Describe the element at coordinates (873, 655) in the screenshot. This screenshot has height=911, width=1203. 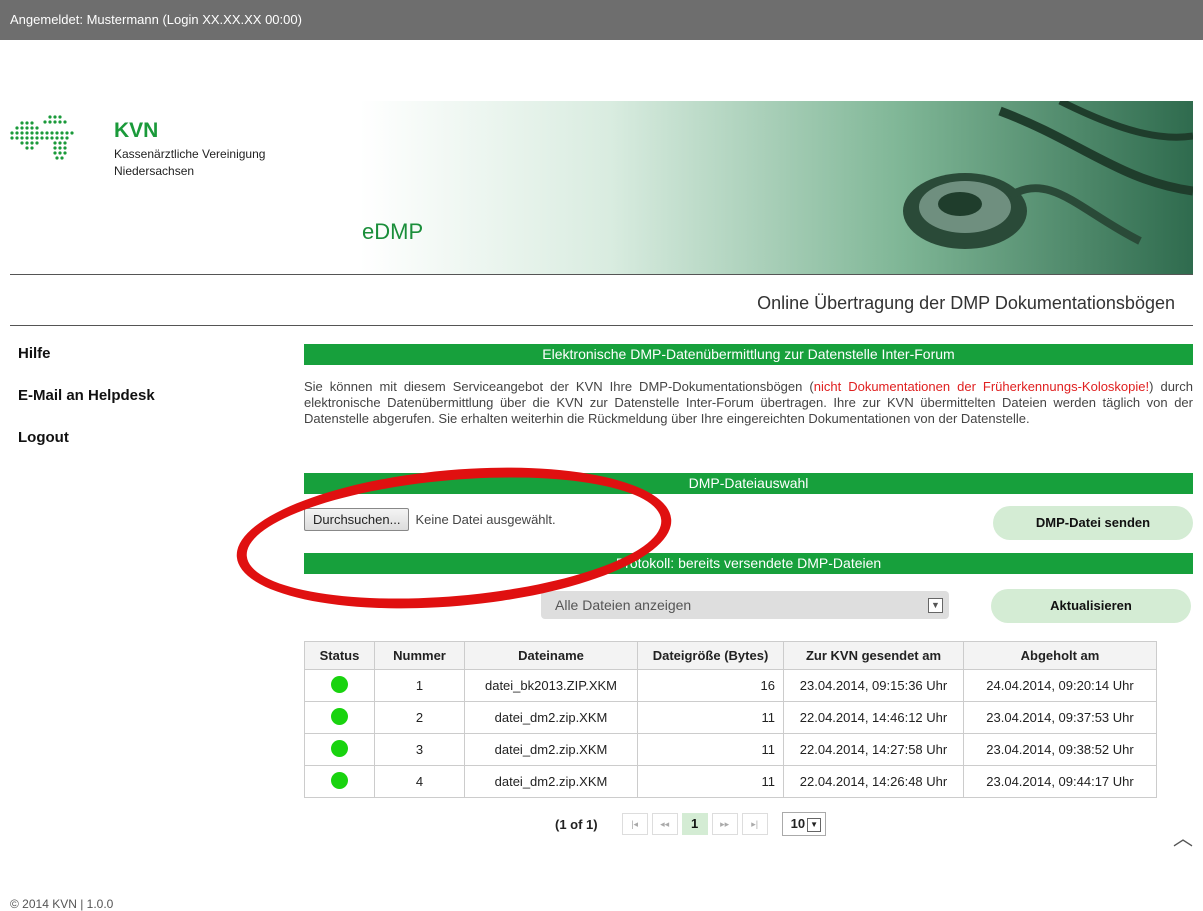
I see `column-header-sent: Zur KVN gesendet am` at that location.